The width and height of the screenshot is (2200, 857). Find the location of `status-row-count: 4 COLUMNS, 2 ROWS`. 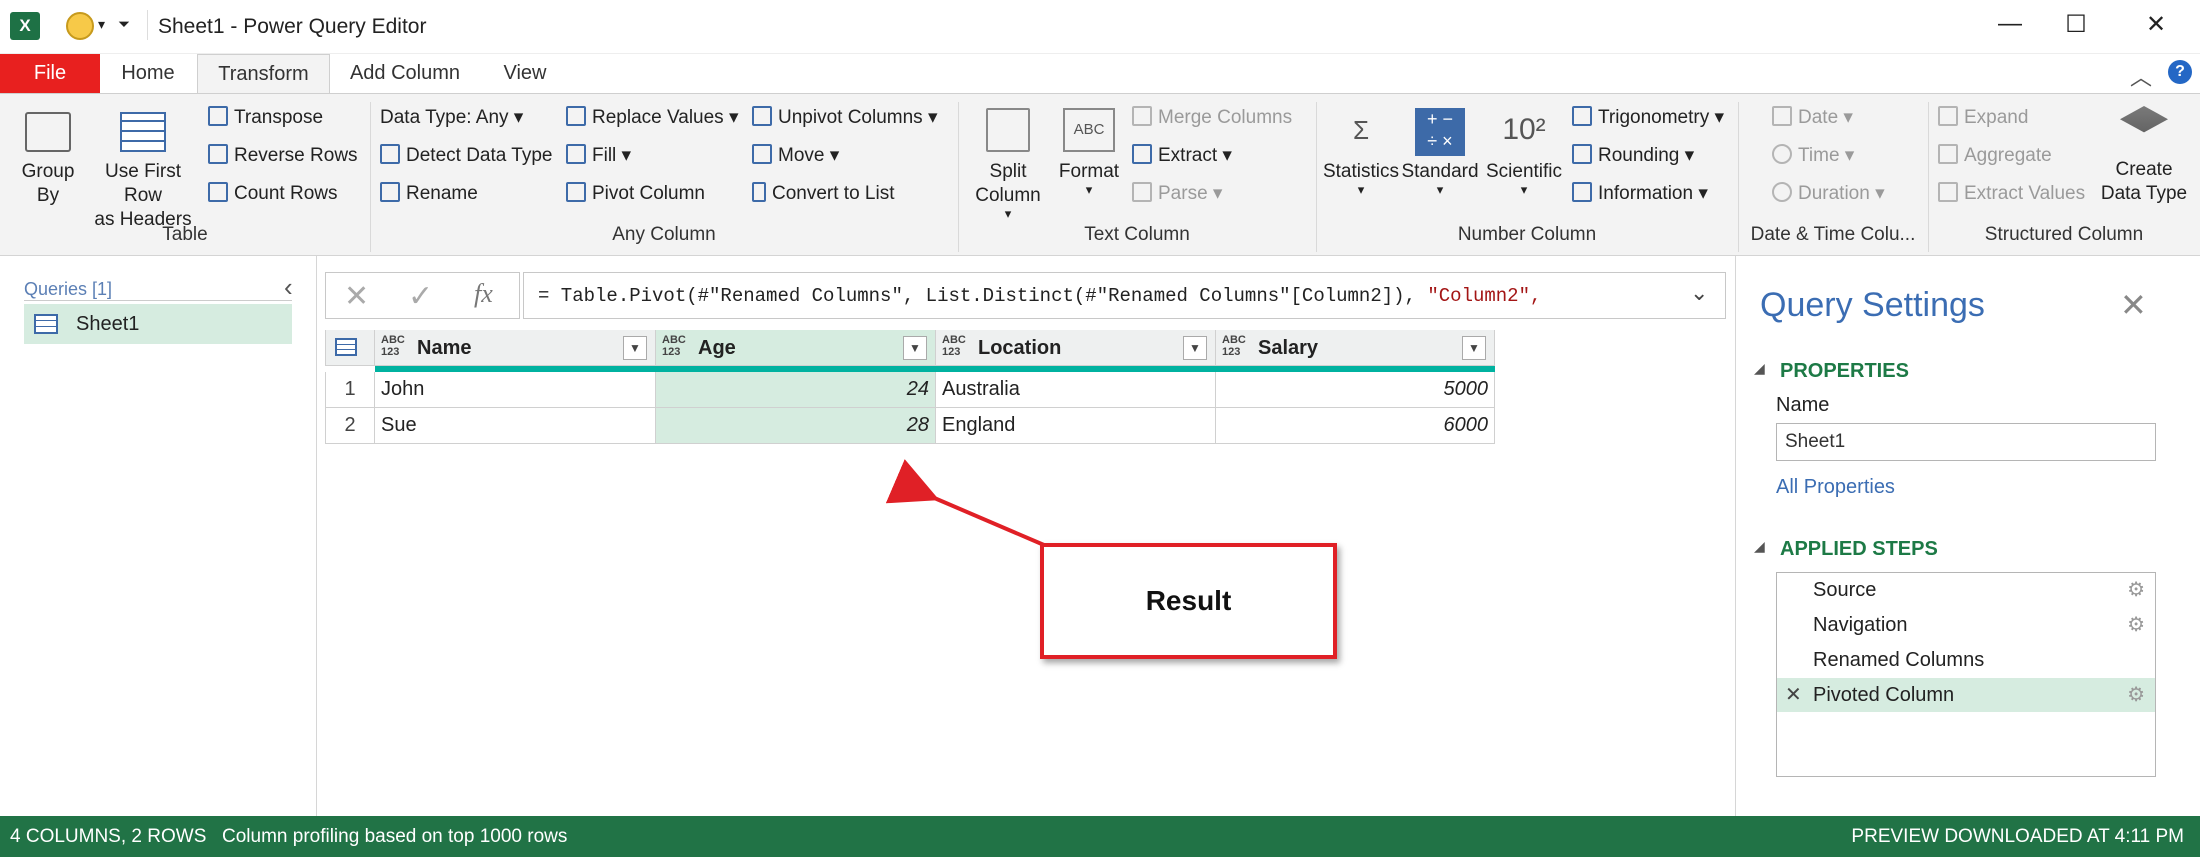

status-row-count: 4 COLUMNS, 2 ROWS is located at coordinates (108, 836).